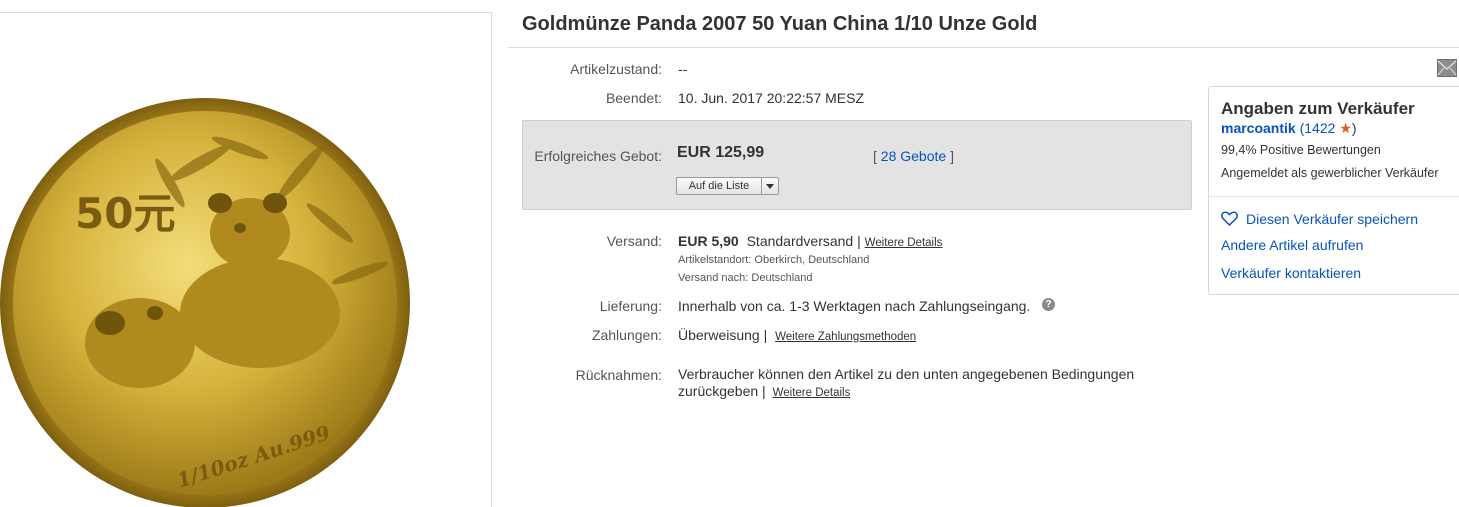 This screenshot has height=507, width=1459. What do you see at coordinates (983, 47) in the screenshot?
I see `title-divider` at bounding box center [983, 47].